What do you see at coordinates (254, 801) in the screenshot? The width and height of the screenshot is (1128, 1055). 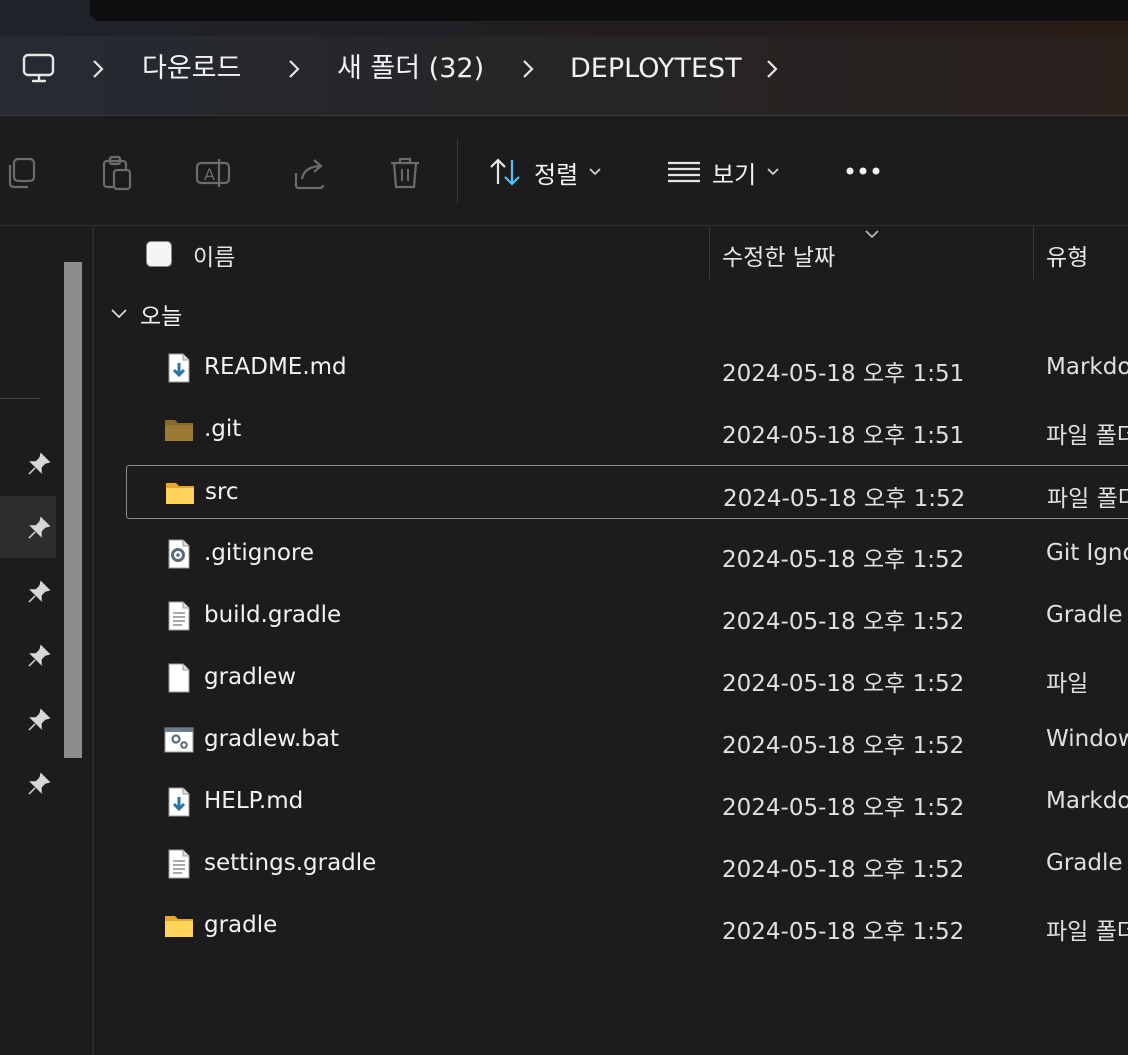 I see `file-name: HELP.md` at bounding box center [254, 801].